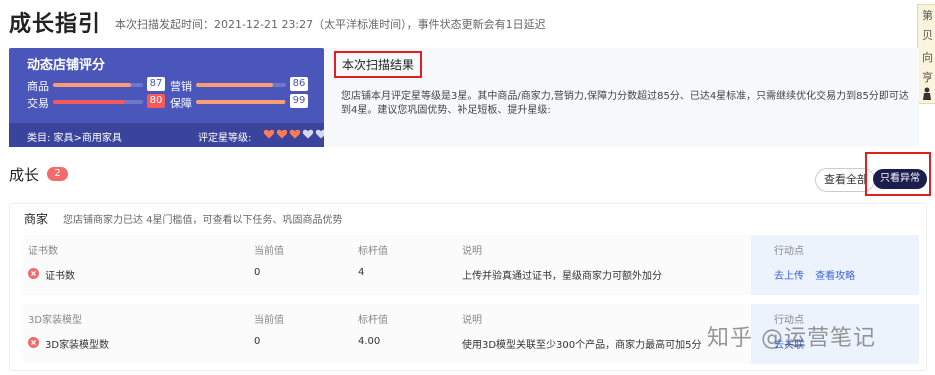 This screenshot has height=375, width=935. I want to click on side-panel-text-3: 向, so click(927, 57).